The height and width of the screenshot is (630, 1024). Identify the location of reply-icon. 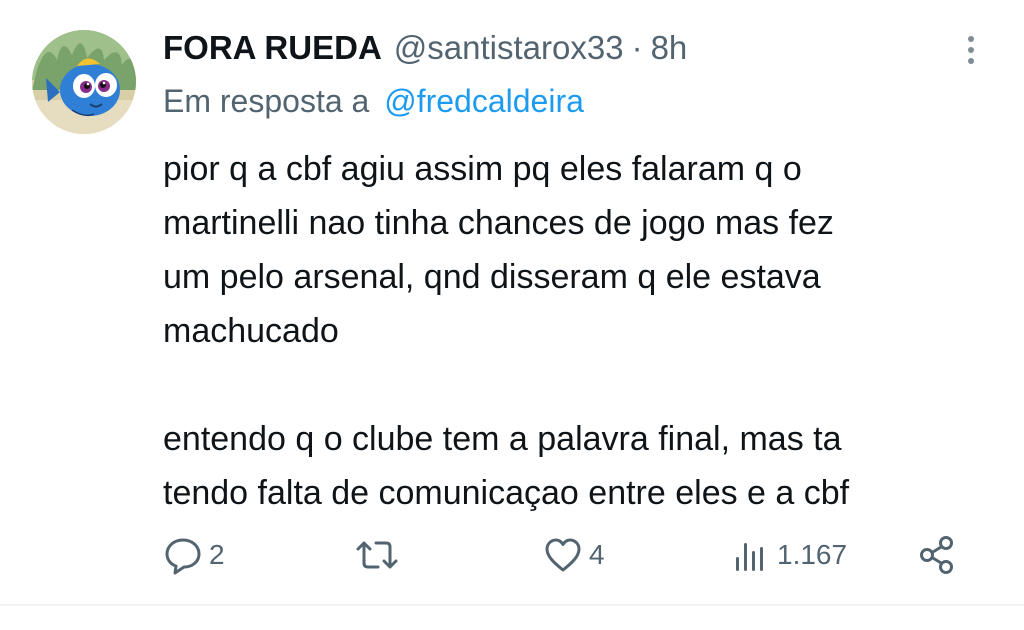
(183, 556).